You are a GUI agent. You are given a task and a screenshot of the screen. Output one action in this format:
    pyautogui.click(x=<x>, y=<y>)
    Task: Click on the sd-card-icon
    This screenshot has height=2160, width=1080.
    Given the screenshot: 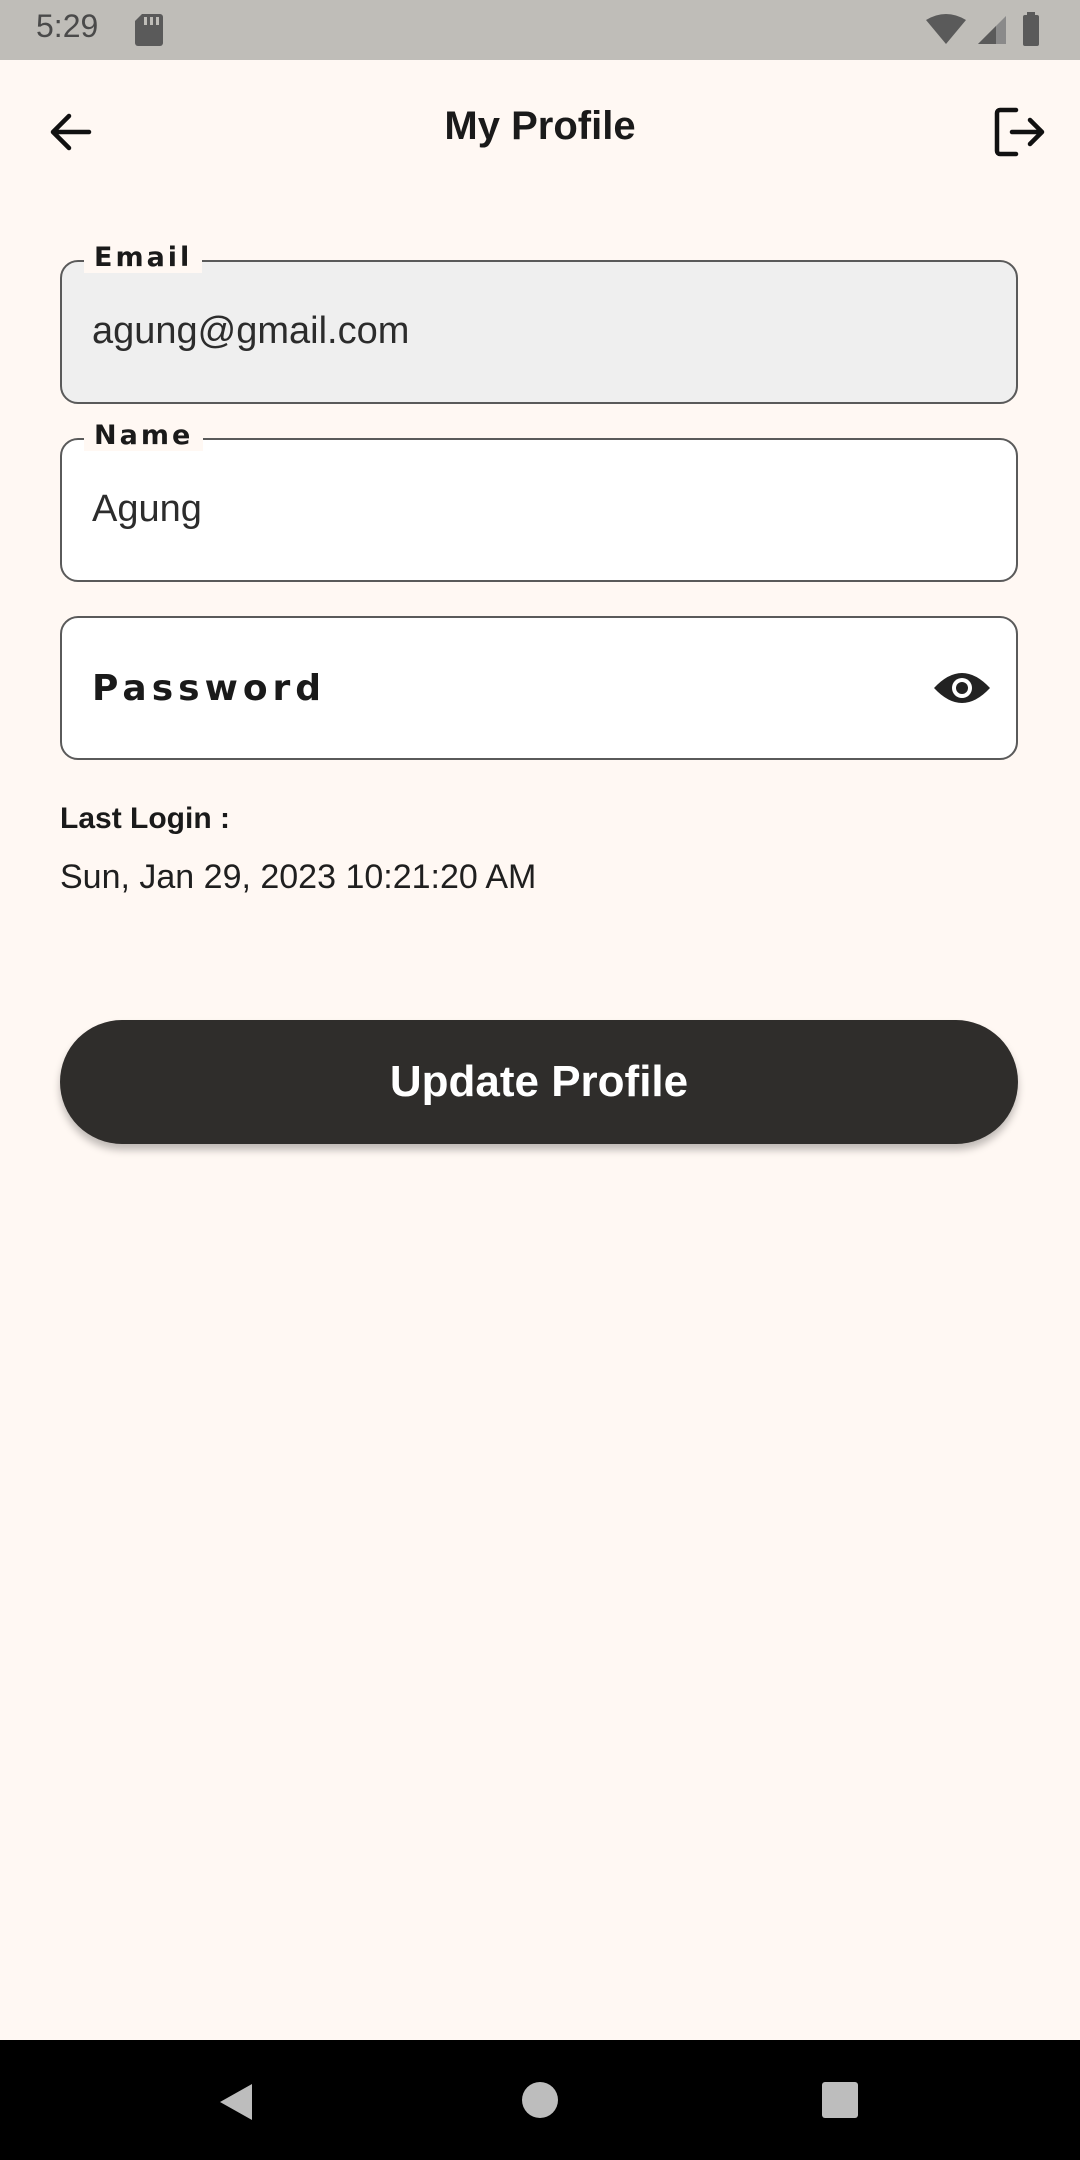 What is the action you would take?
    pyautogui.click(x=149, y=30)
    